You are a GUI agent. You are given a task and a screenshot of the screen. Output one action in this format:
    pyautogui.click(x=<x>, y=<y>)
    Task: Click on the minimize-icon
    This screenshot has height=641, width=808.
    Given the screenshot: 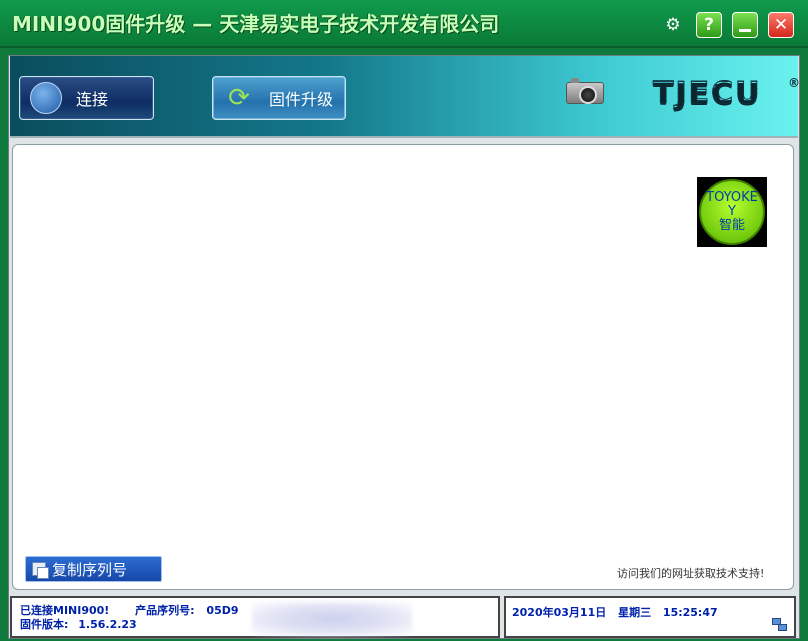 What is the action you would take?
    pyautogui.click(x=745, y=30)
    